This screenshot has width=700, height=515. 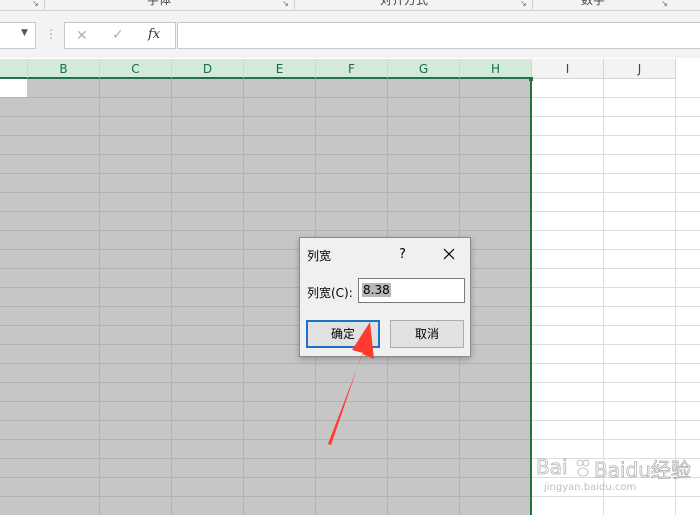 I want to click on column-header-j: J, so click(x=640, y=69).